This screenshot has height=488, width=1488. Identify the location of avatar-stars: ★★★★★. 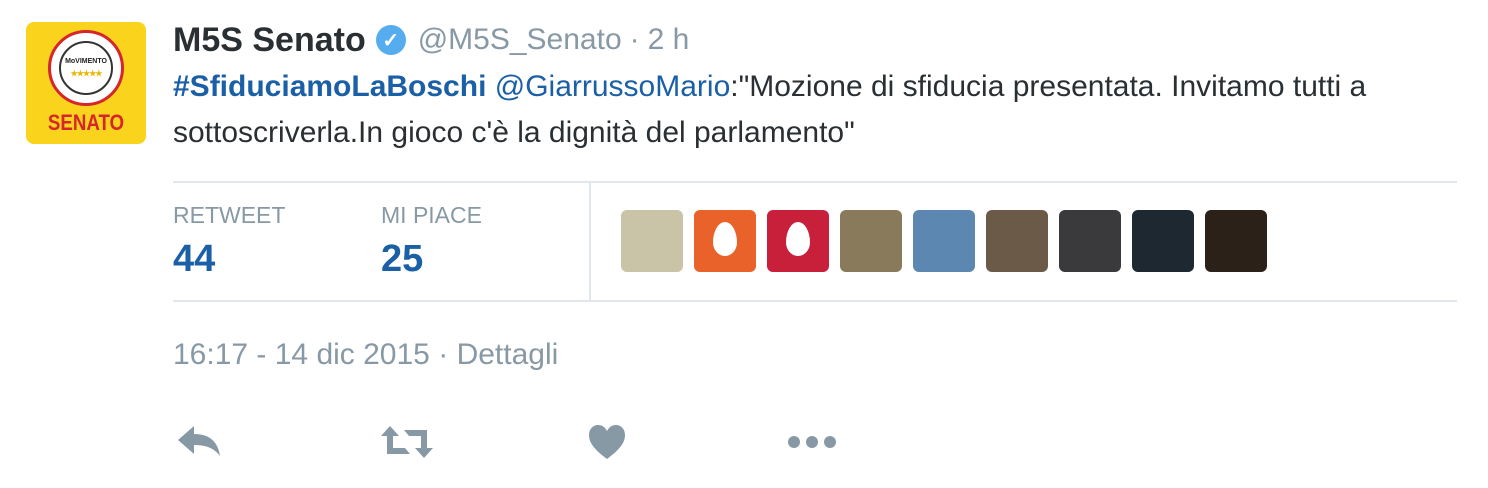
(86, 73).